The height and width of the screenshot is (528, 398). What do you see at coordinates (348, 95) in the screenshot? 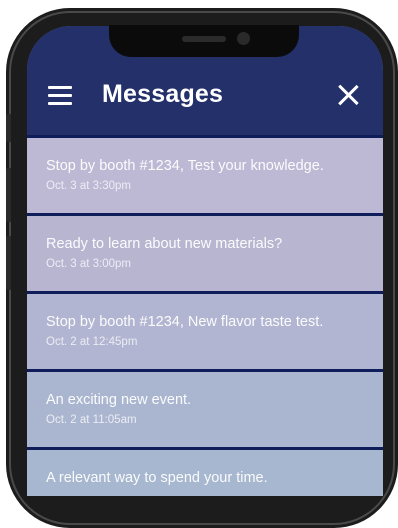
I see `close-icon` at bounding box center [348, 95].